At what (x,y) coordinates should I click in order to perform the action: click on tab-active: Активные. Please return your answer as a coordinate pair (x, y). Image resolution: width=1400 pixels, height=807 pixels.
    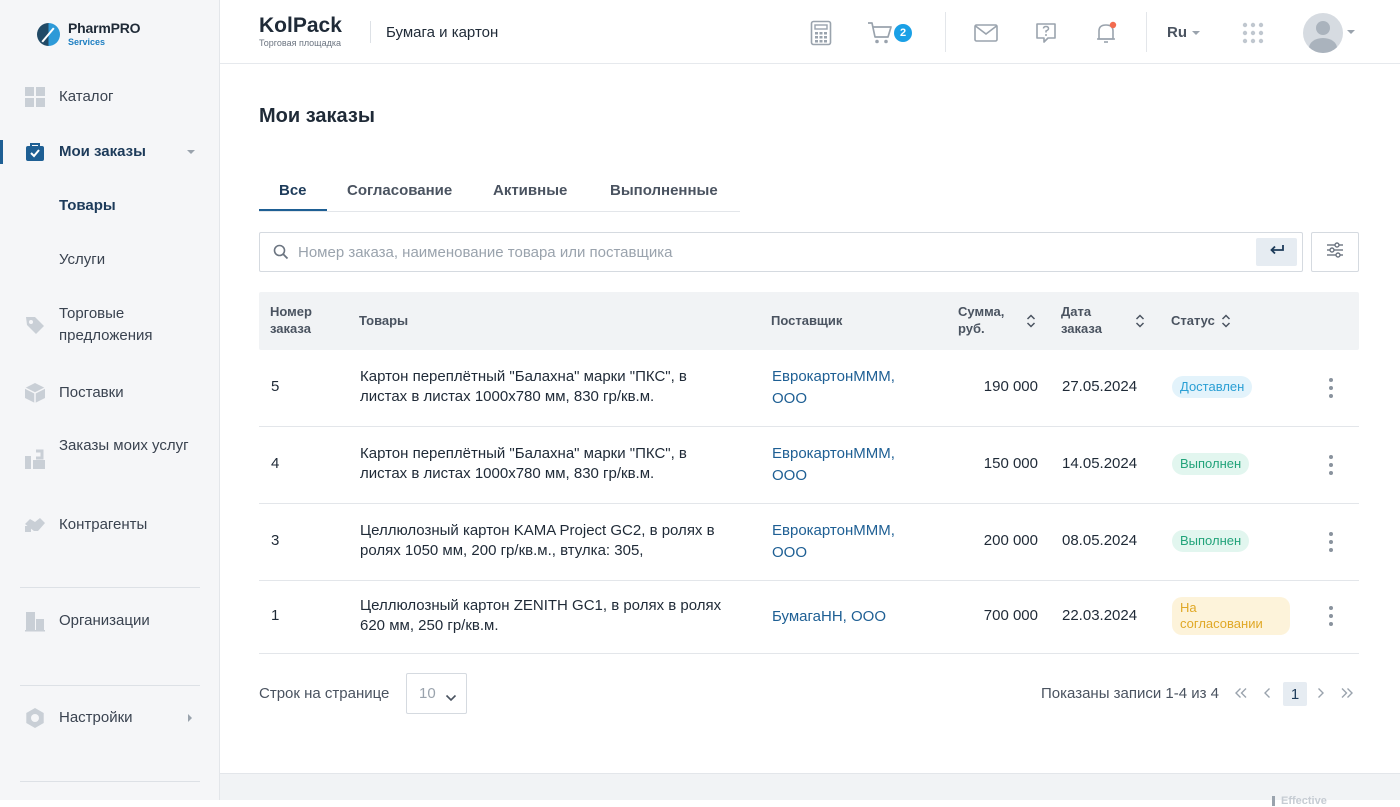
    Looking at the image, I should click on (530, 190).